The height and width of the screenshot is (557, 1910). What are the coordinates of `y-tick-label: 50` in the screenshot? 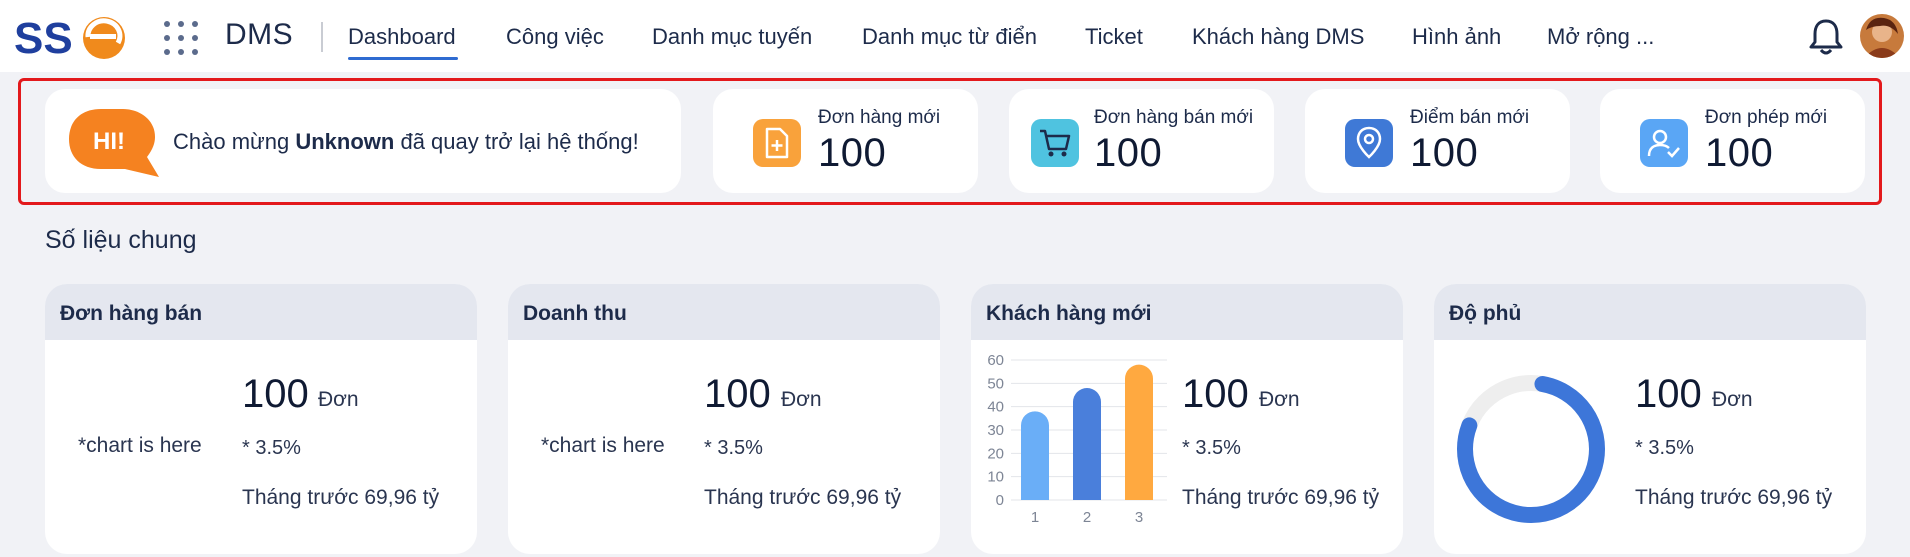 It's located at (995, 383).